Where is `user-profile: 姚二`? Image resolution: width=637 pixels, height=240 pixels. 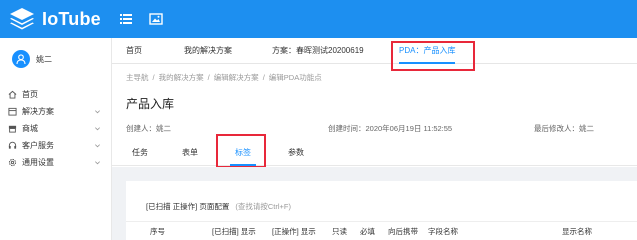
user-profile: 姚二 is located at coordinates (32, 59).